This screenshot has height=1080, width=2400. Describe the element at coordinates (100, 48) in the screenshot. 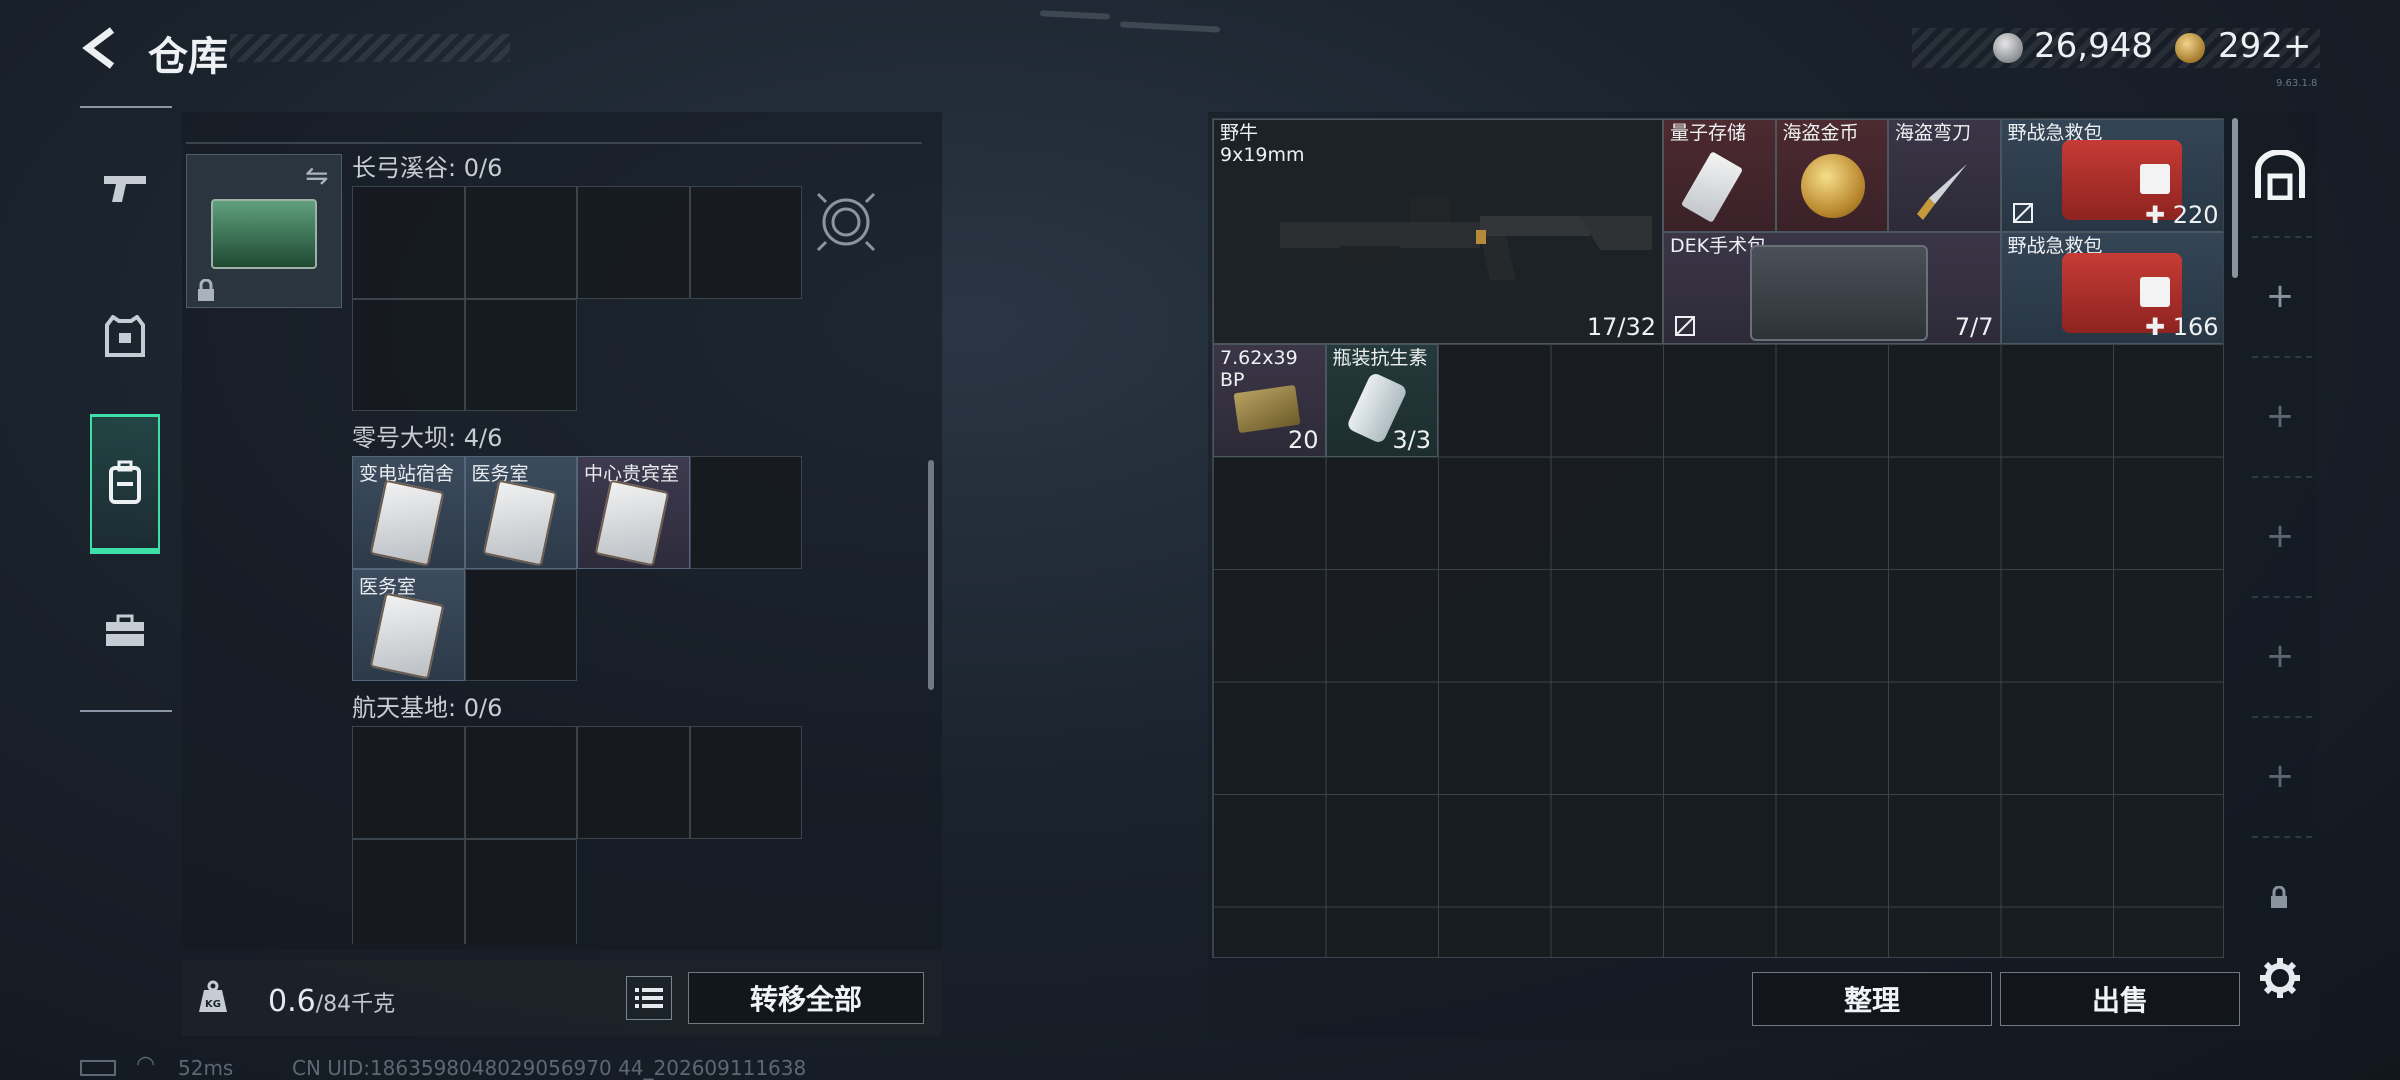

I see `back-button` at that location.